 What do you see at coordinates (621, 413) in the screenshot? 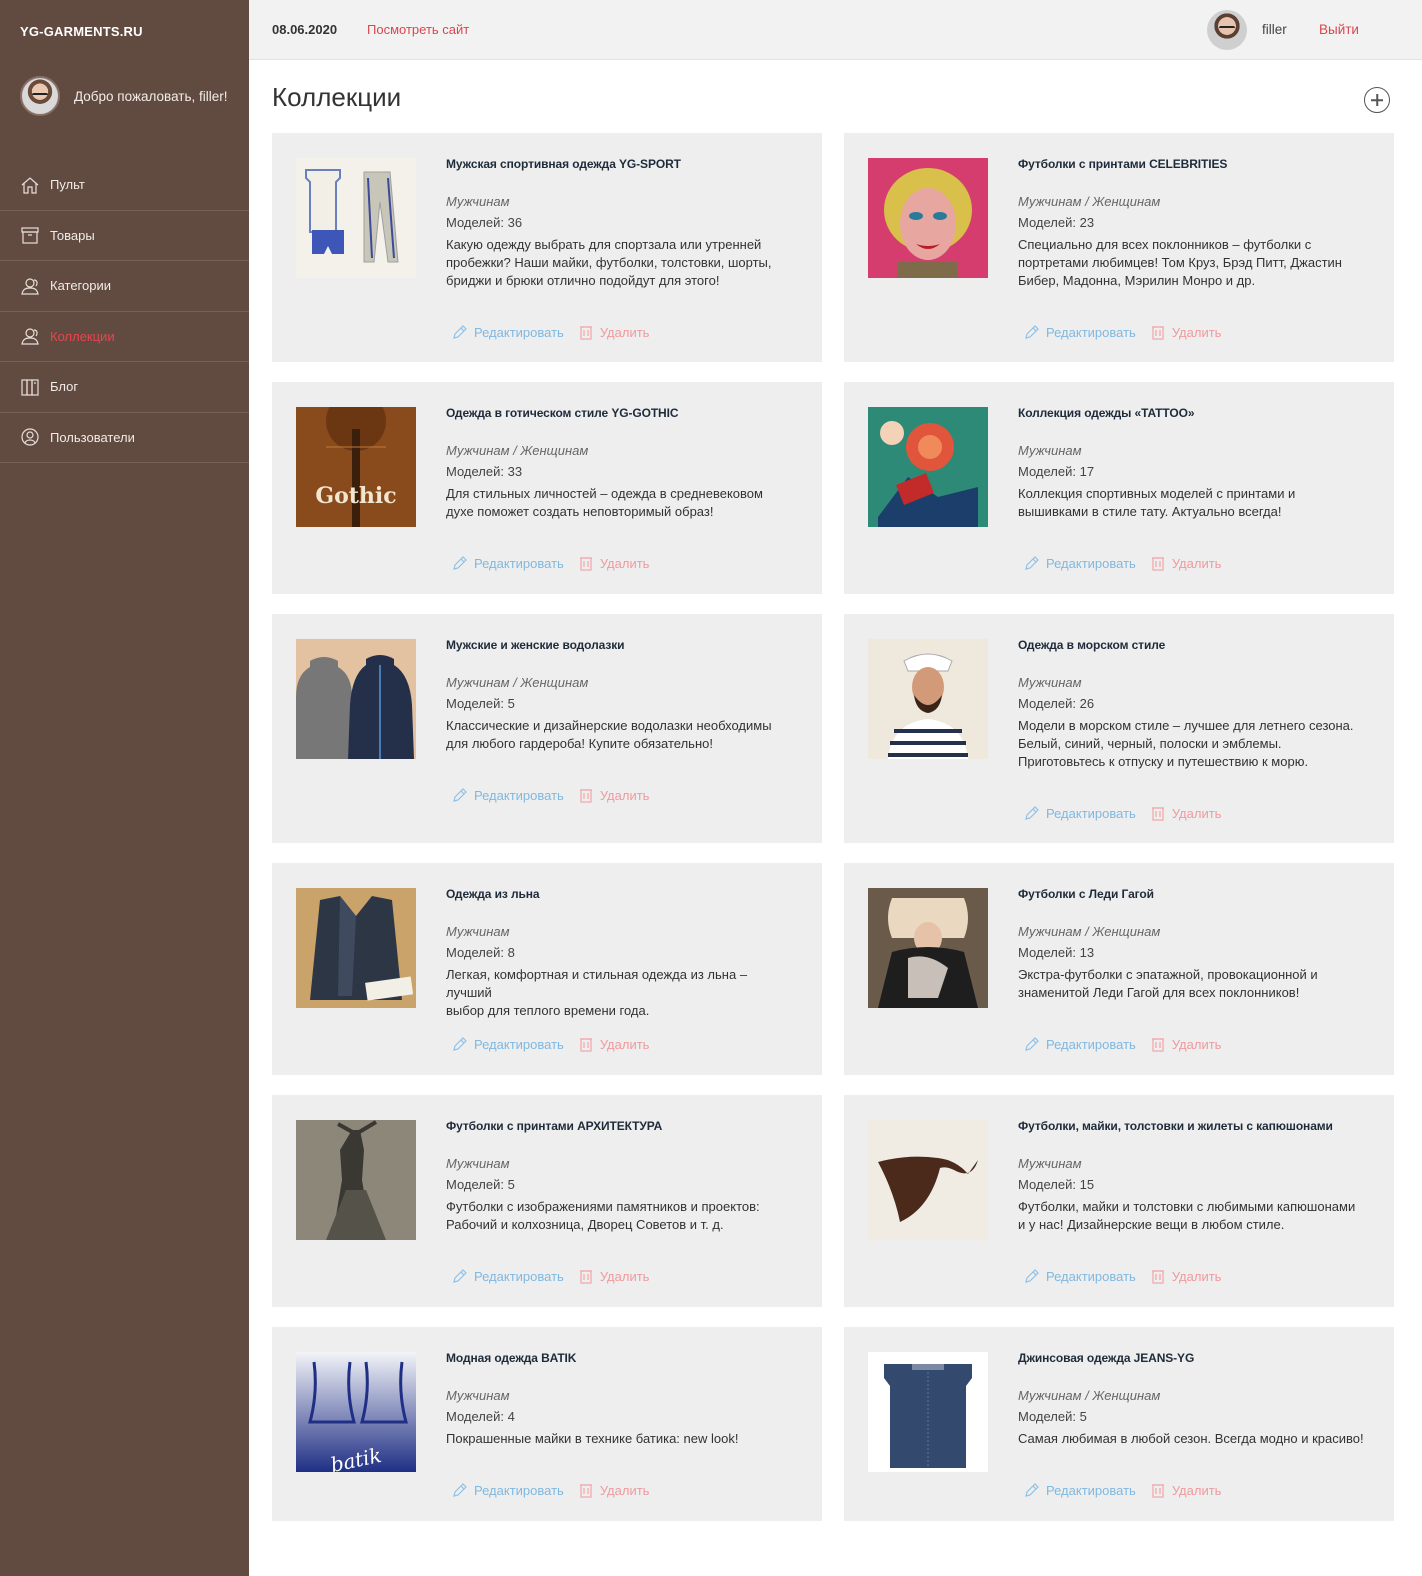
I see `collection-title: Одежда в готическом стиле YG-GOTHIC` at bounding box center [621, 413].